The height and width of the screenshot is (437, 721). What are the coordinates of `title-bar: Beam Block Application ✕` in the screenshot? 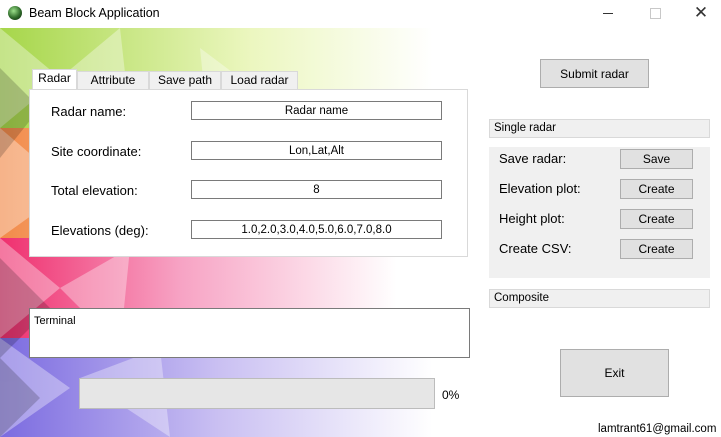 It's located at (360, 14).